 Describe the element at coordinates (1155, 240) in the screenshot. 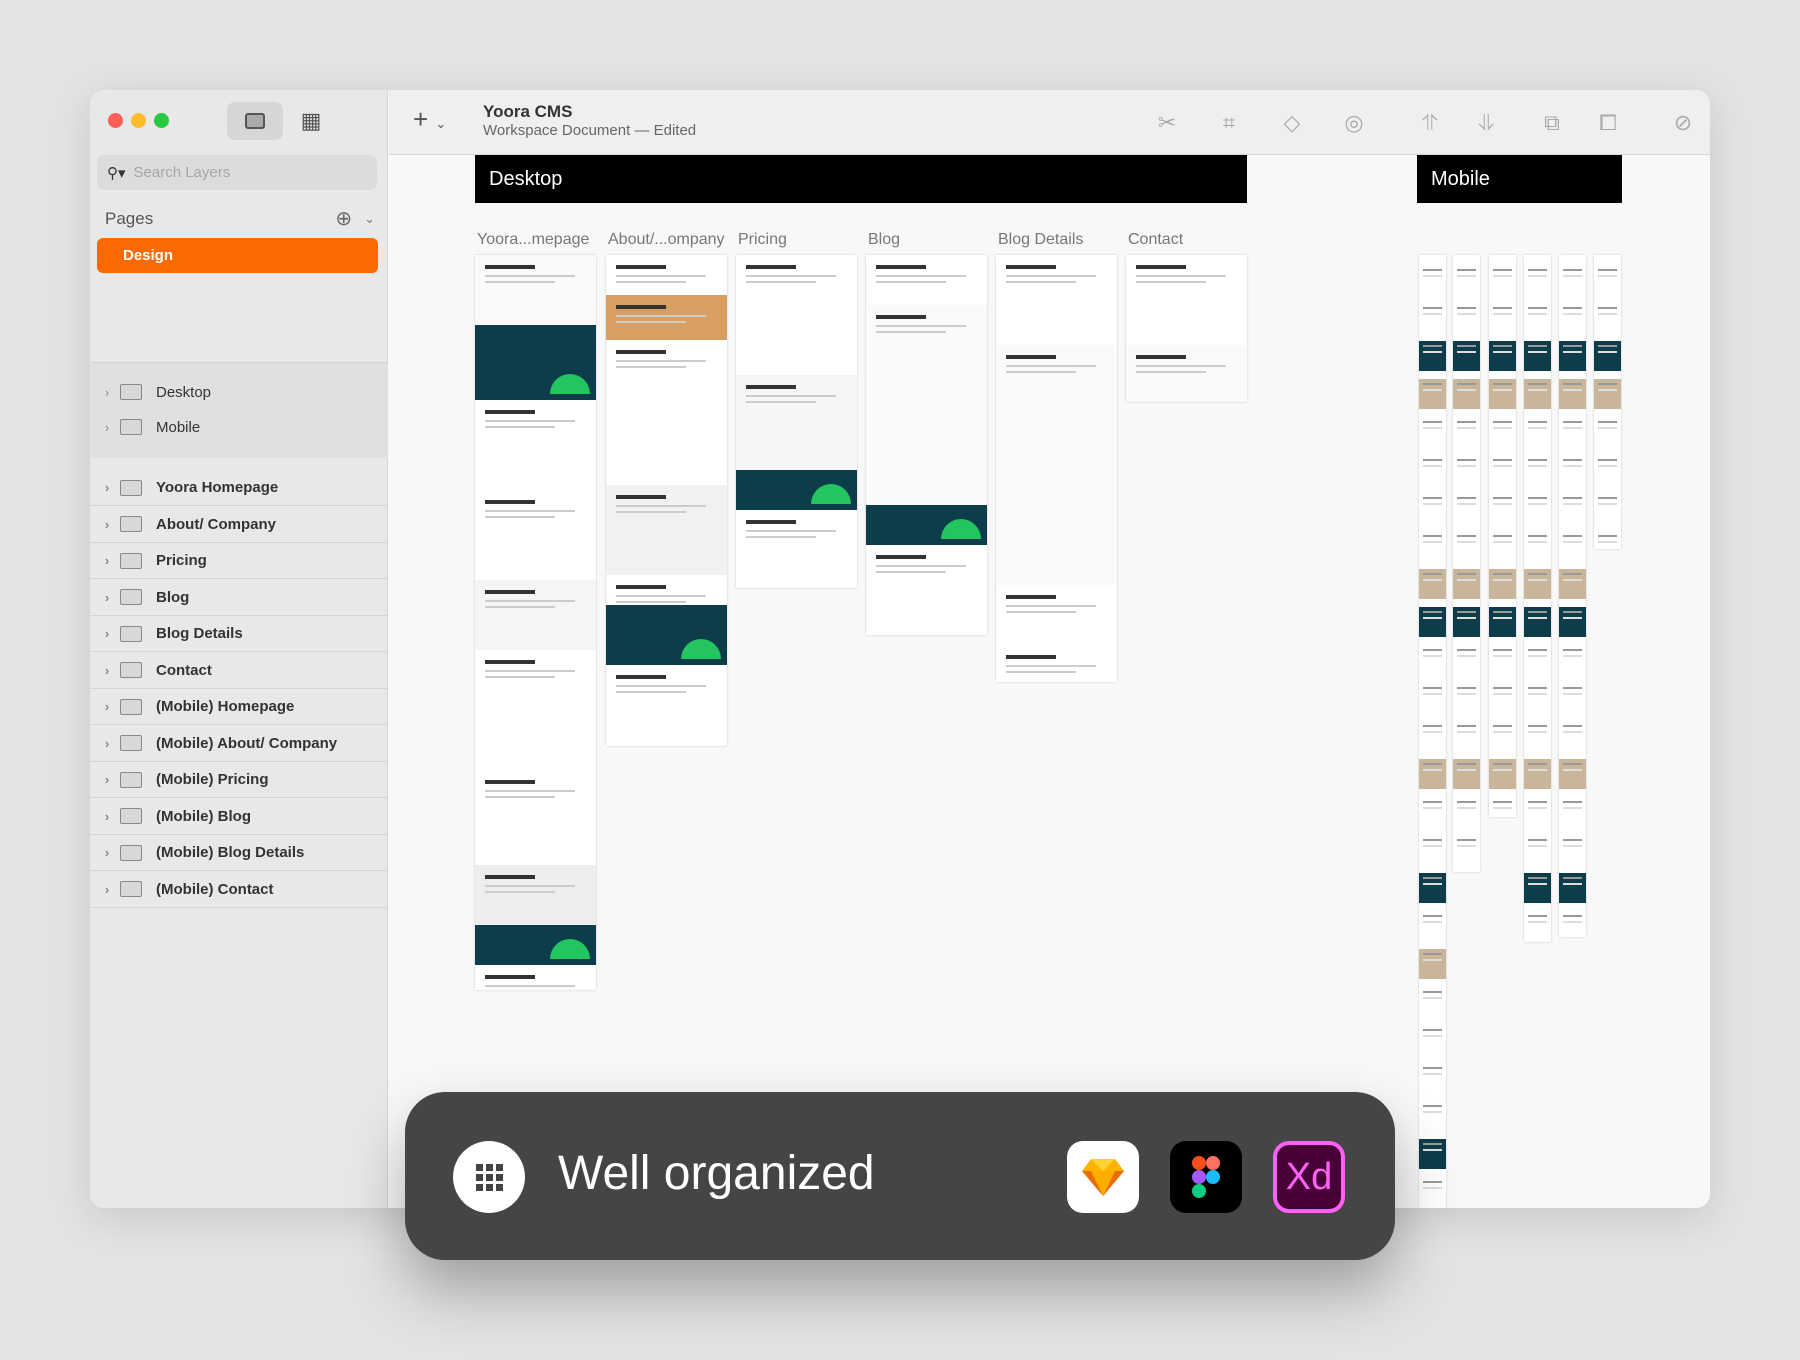

I see `artboard-title: Contact` at that location.